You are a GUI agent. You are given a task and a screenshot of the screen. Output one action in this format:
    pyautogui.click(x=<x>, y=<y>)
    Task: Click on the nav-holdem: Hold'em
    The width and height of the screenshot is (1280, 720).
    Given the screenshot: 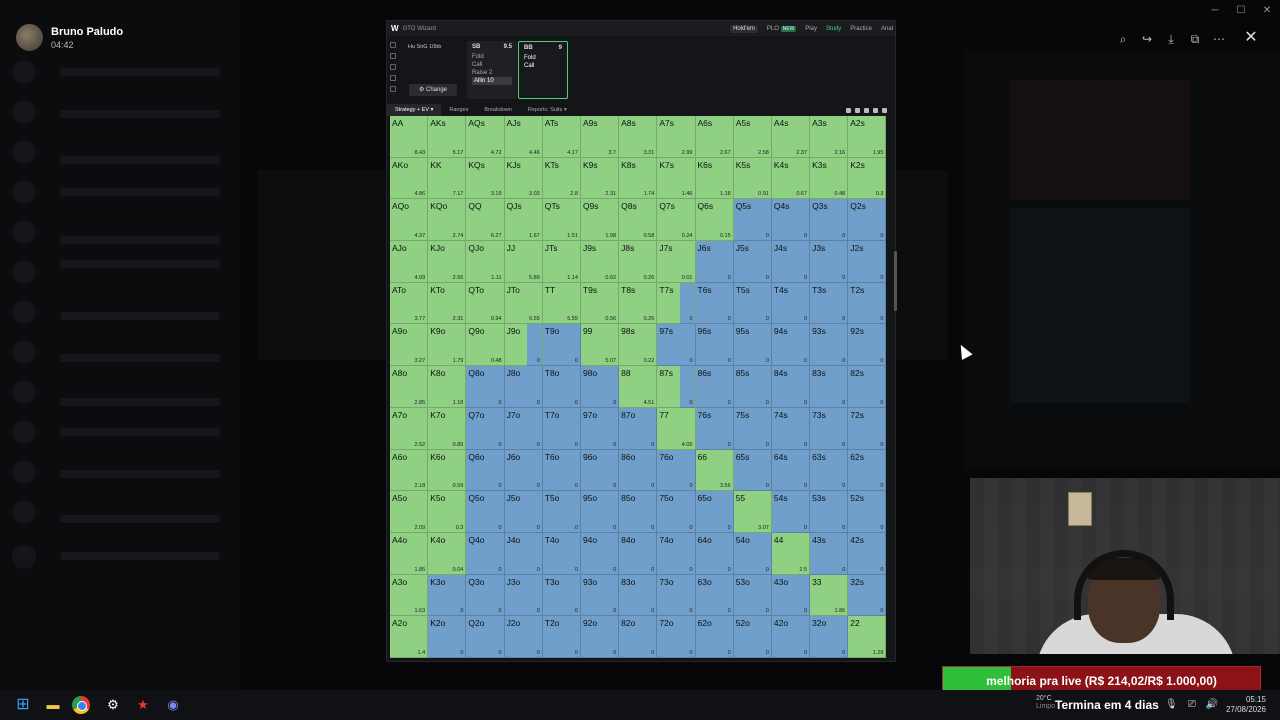 What is the action you would take?
    pyautogui.click(x=744, y=28)
    